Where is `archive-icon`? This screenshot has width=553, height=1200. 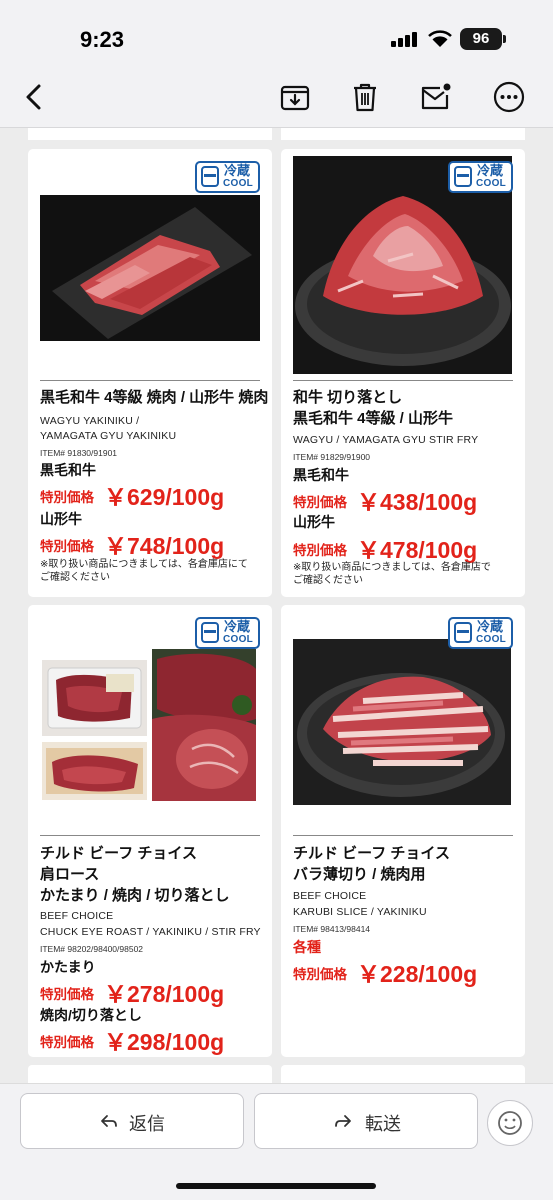 archive-icon is located at coordinates (295, 98).